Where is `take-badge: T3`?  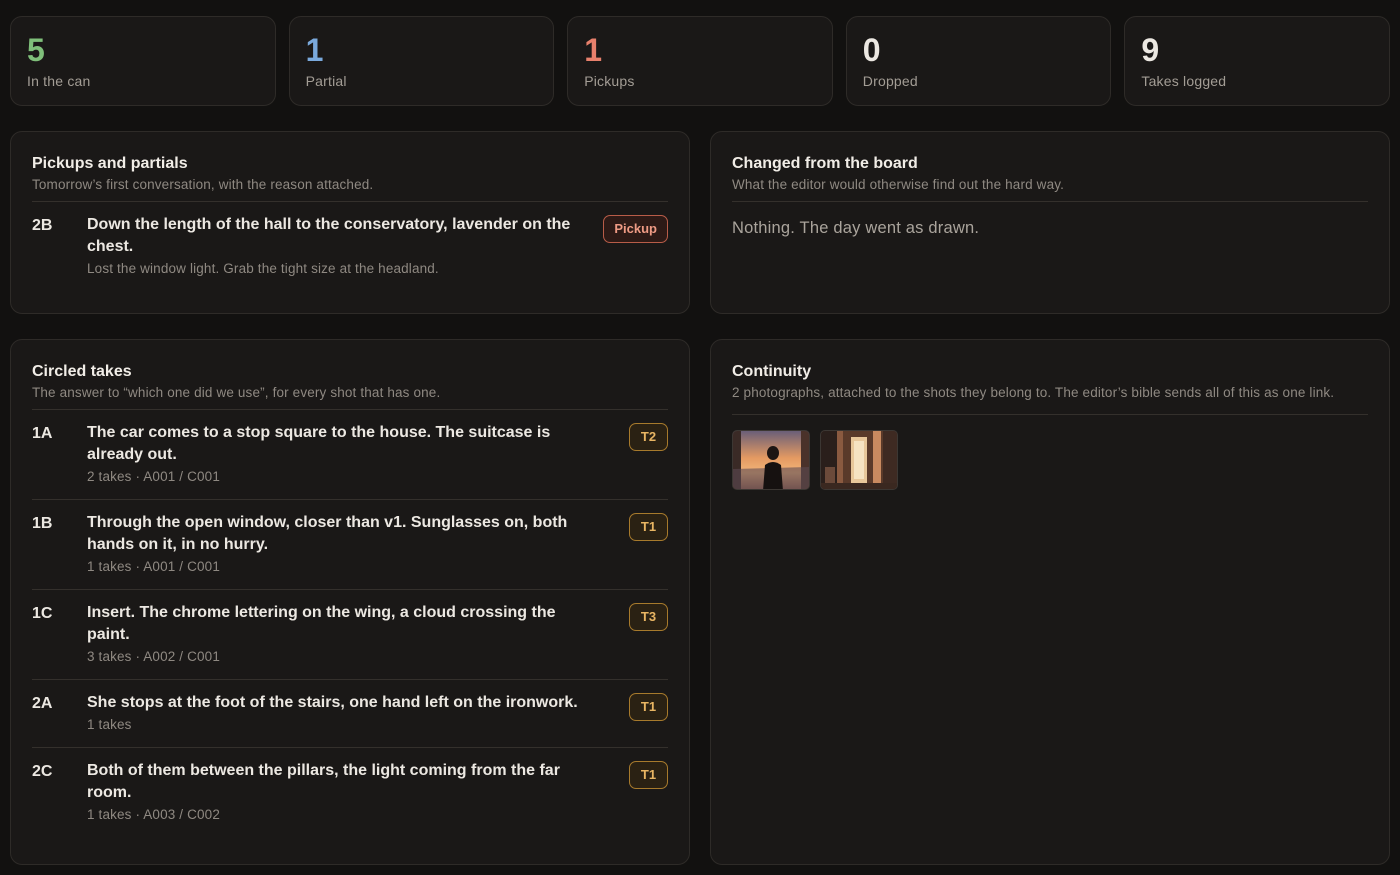
take-badge: T3 is located at coordinates (648, 617).